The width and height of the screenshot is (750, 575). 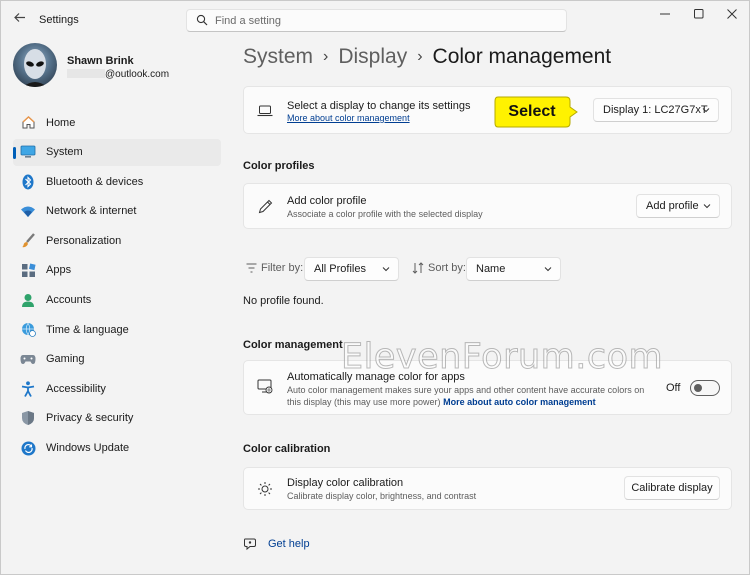 I want to click on filter-dropdown: All Profiles, so click(x=351, y=269).